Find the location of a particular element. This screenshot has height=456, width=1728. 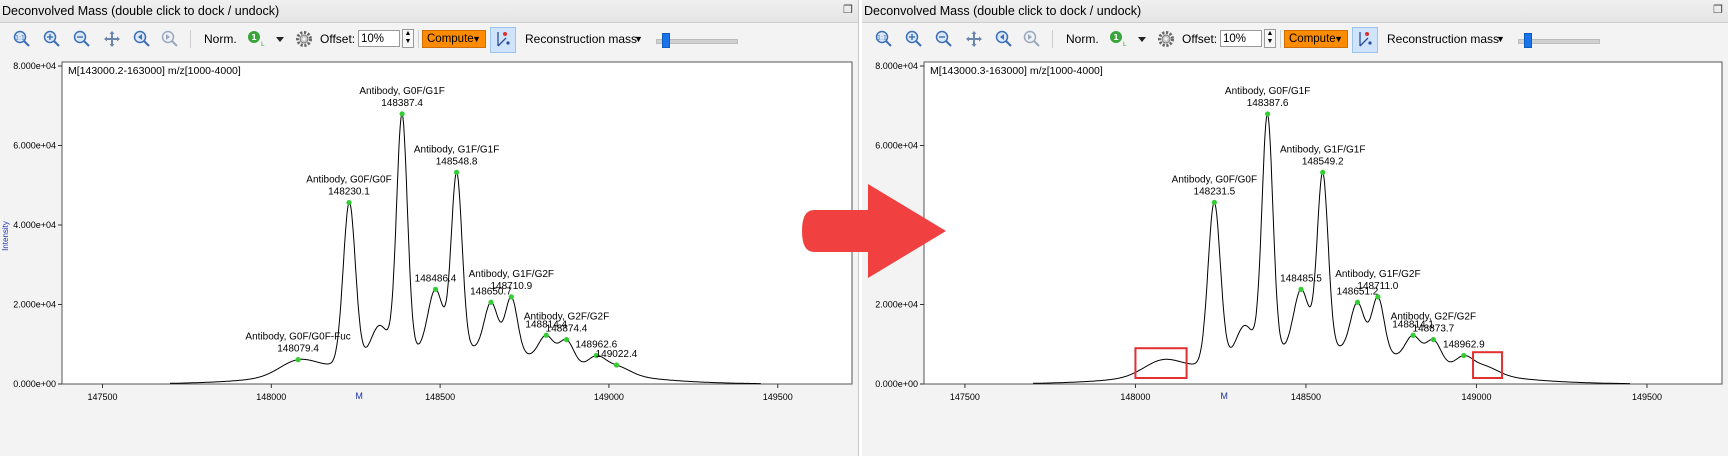

y-tick-label: 0.000e+00 is located at coordinates (34, 384).